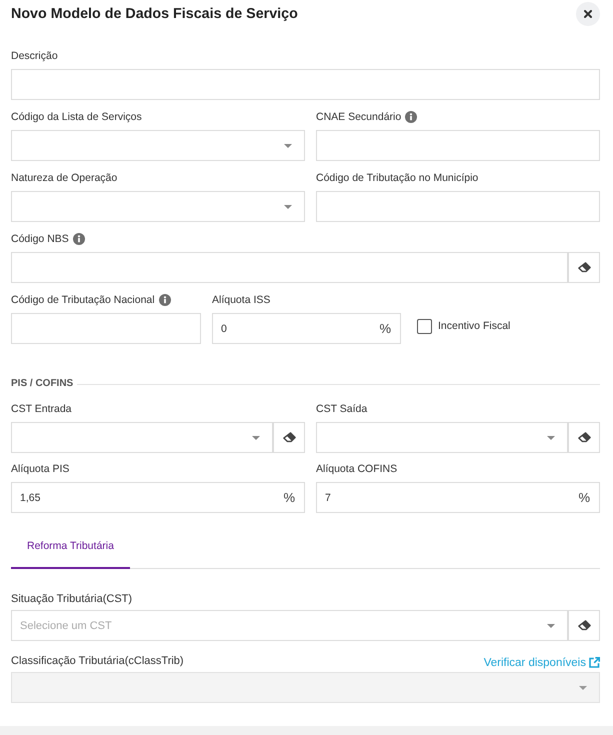 The height and width of the screenshot is (735, 613). I want to click on checkbox-label: Incentivo Fiscal, so click(474, 325).